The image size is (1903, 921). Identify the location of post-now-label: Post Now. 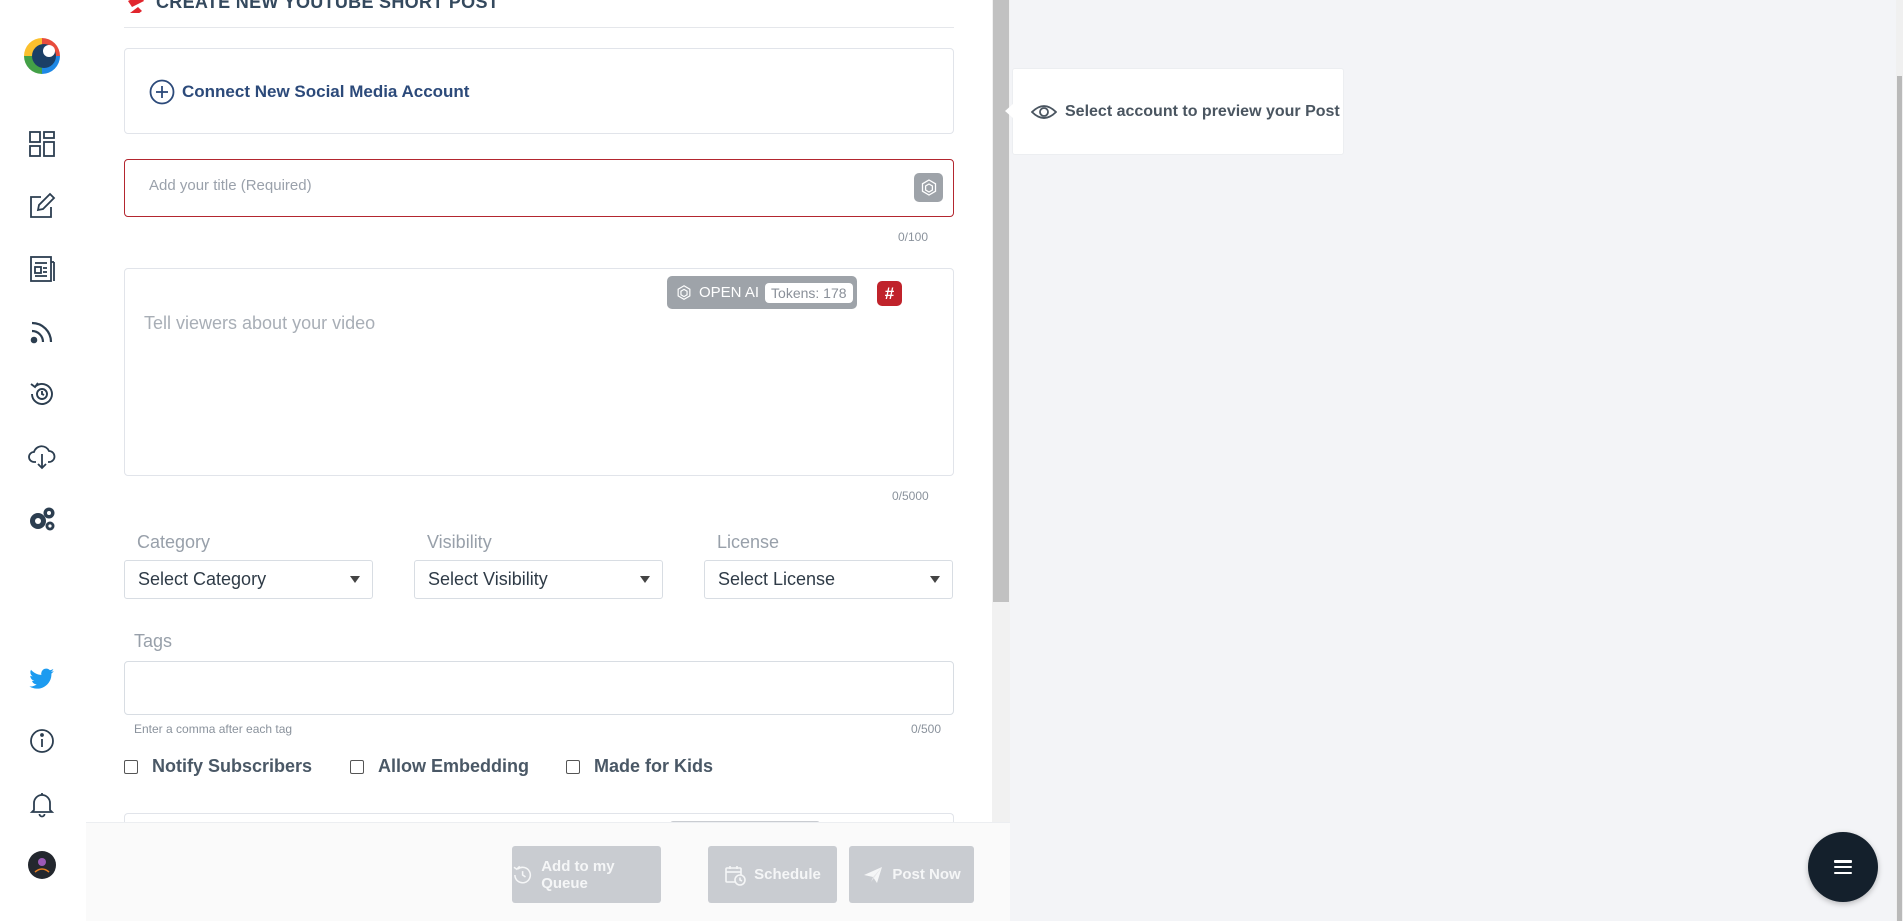
(926, 874).